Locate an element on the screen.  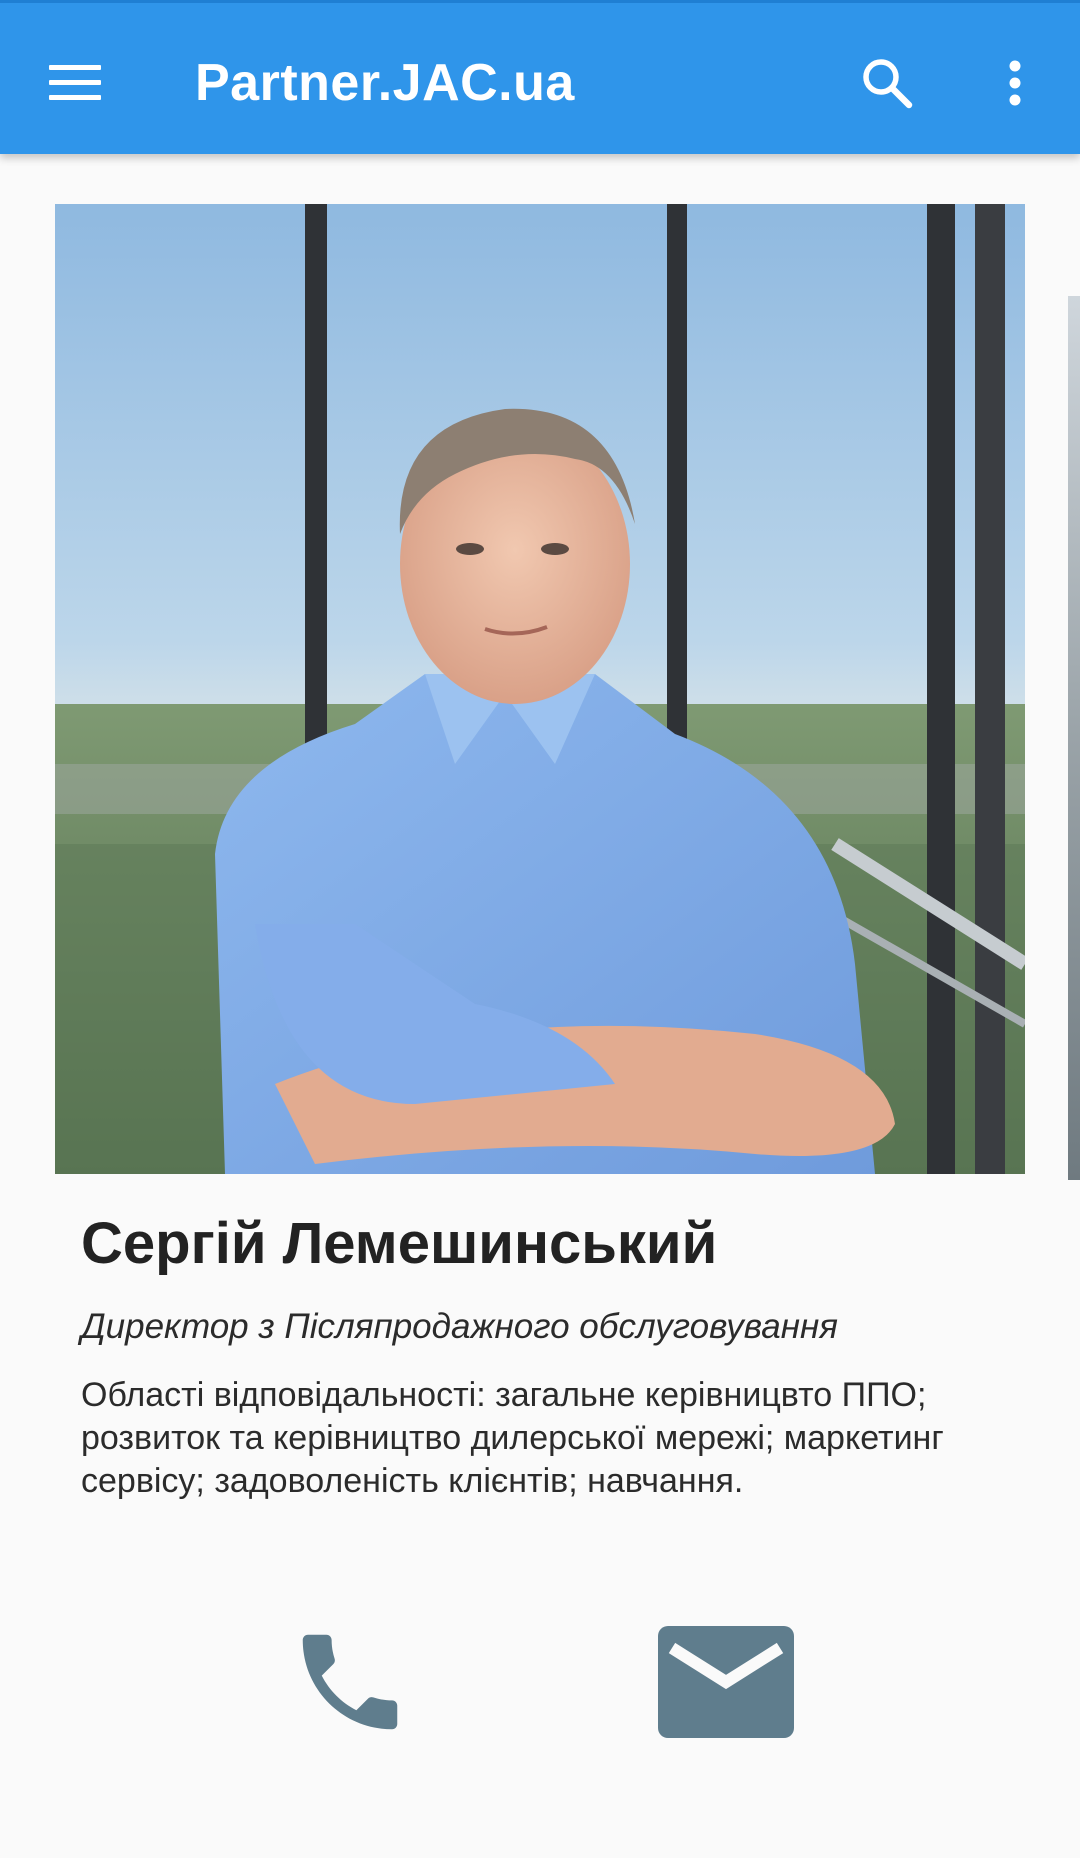
search-icon is located at coordinates (888, 84).